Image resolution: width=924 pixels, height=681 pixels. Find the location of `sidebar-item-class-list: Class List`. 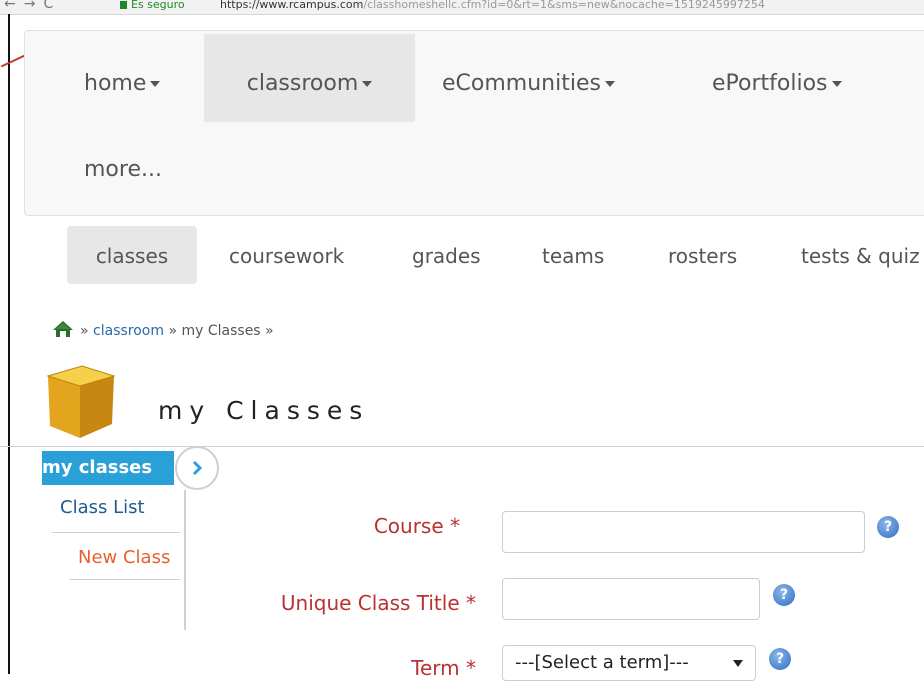

sidebar-item-class-list: Class List is located at coordinates (102, 508).